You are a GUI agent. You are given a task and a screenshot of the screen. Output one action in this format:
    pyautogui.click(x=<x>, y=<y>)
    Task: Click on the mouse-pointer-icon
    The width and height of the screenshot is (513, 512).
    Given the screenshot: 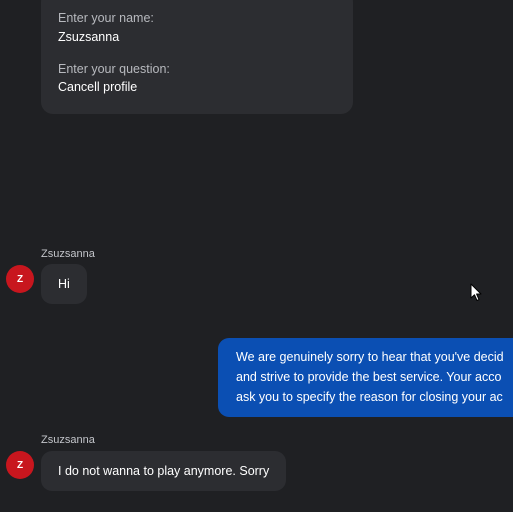 What is the action you would take?
    pyautogui.click(x=476, y=292)
    